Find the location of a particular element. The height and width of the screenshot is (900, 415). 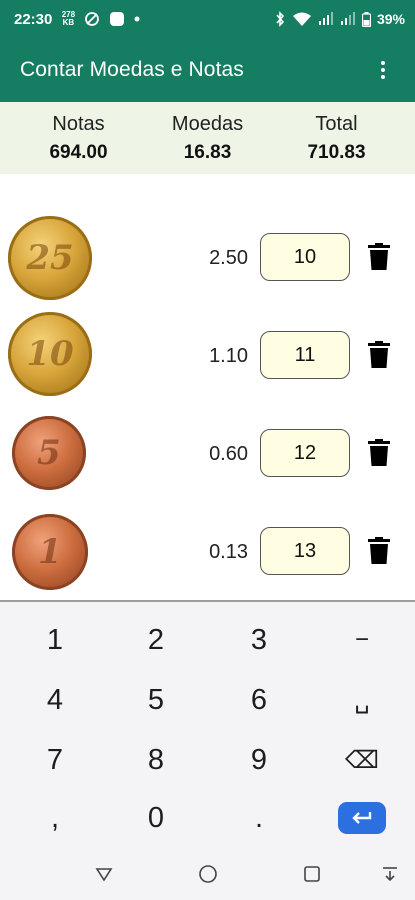

total-label: Total is located at coordinates (336, 123).